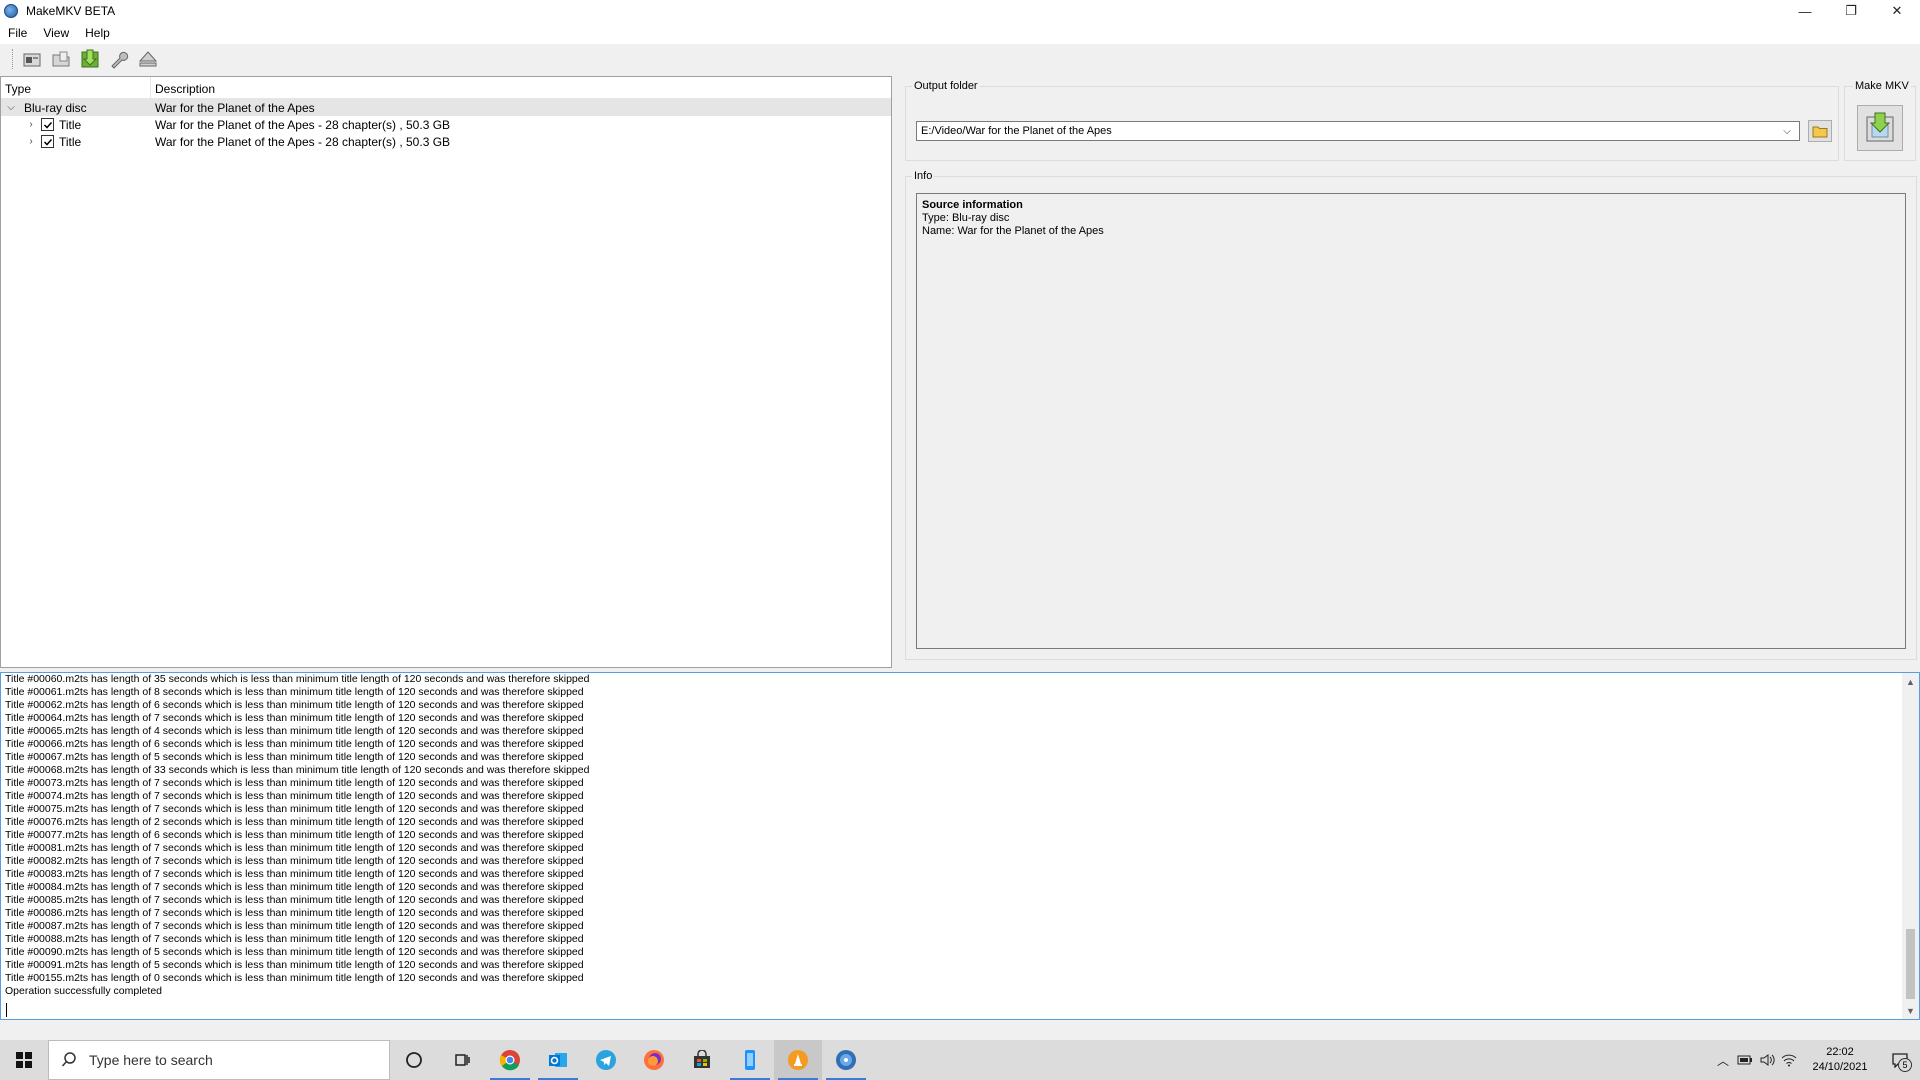 This screenshot has width=1920, height=1080. What do you see at coordinates (1013, 231) in the screenshot?
I see `source-name-line: Name: War for the Planet of the Apes` at bounding box center [1013, 231].